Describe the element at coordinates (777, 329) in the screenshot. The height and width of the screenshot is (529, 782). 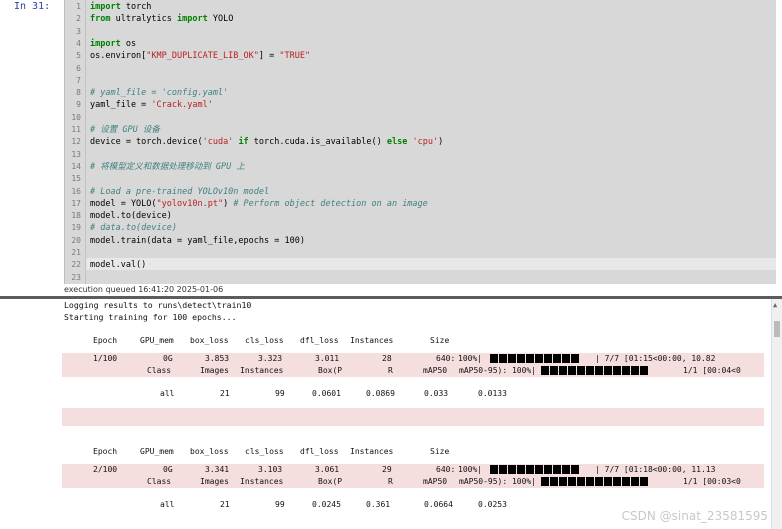
I see `scroll-thumb` at that location.